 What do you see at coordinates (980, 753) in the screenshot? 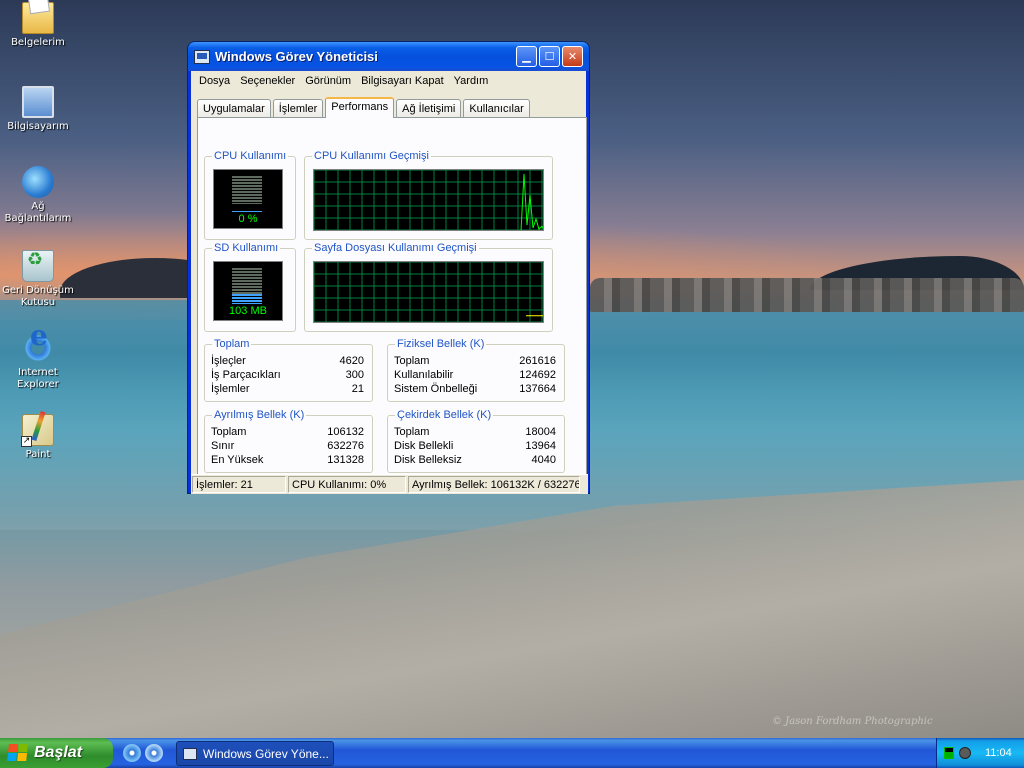
I see `system-tray: 11:04` at bounding box center [980, 753].